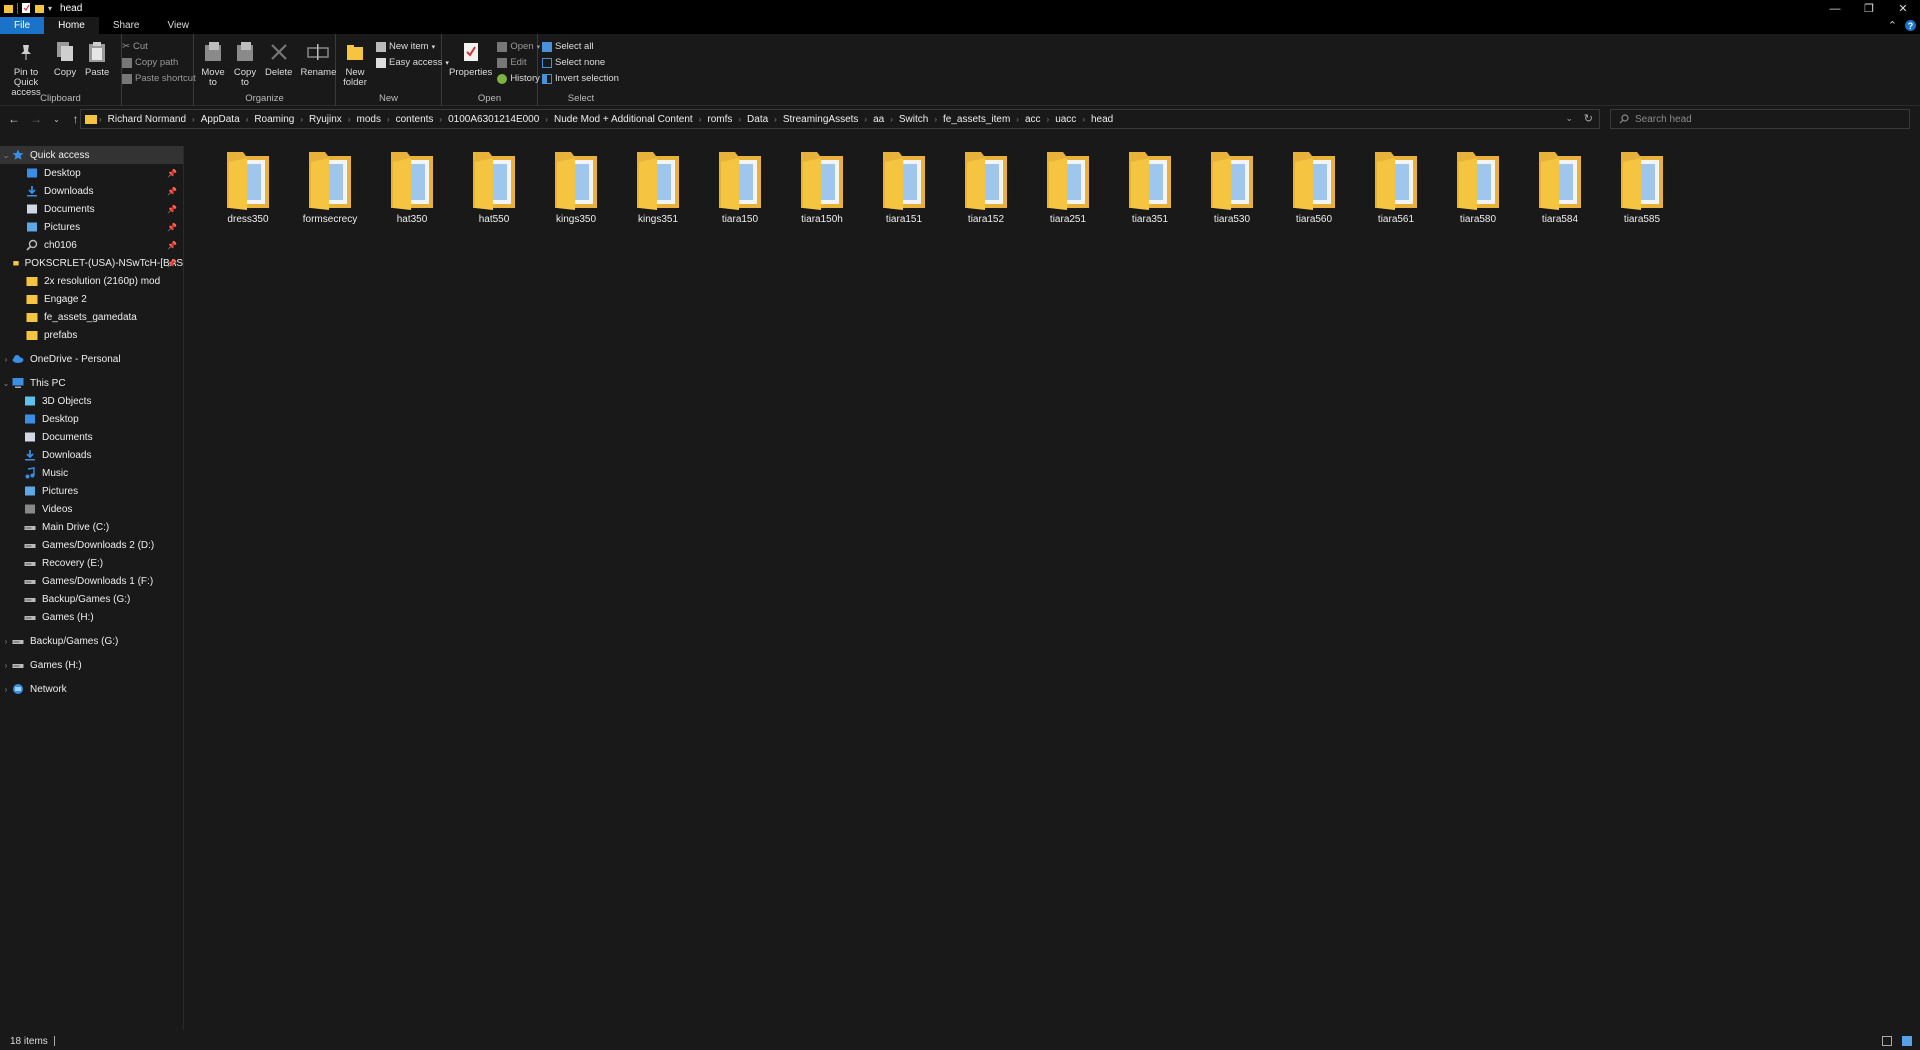 This screenshot has height=1050, width=1920. What do you see at coordinates (1910, 25) in the screenshot?
I see `help-icon: ?` at bounding box center [1910, 25].